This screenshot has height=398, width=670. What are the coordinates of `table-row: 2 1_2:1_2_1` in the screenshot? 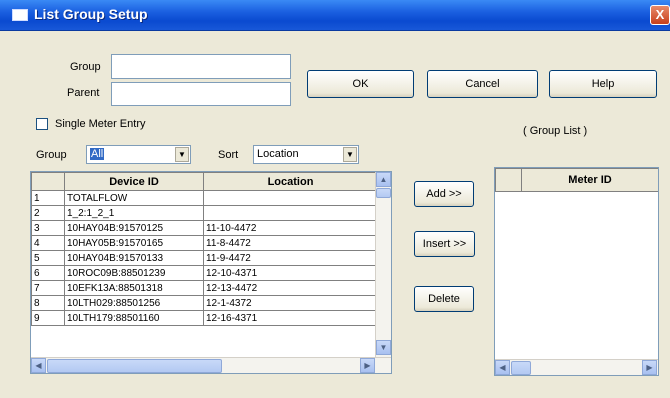 It's located at (204, 213).